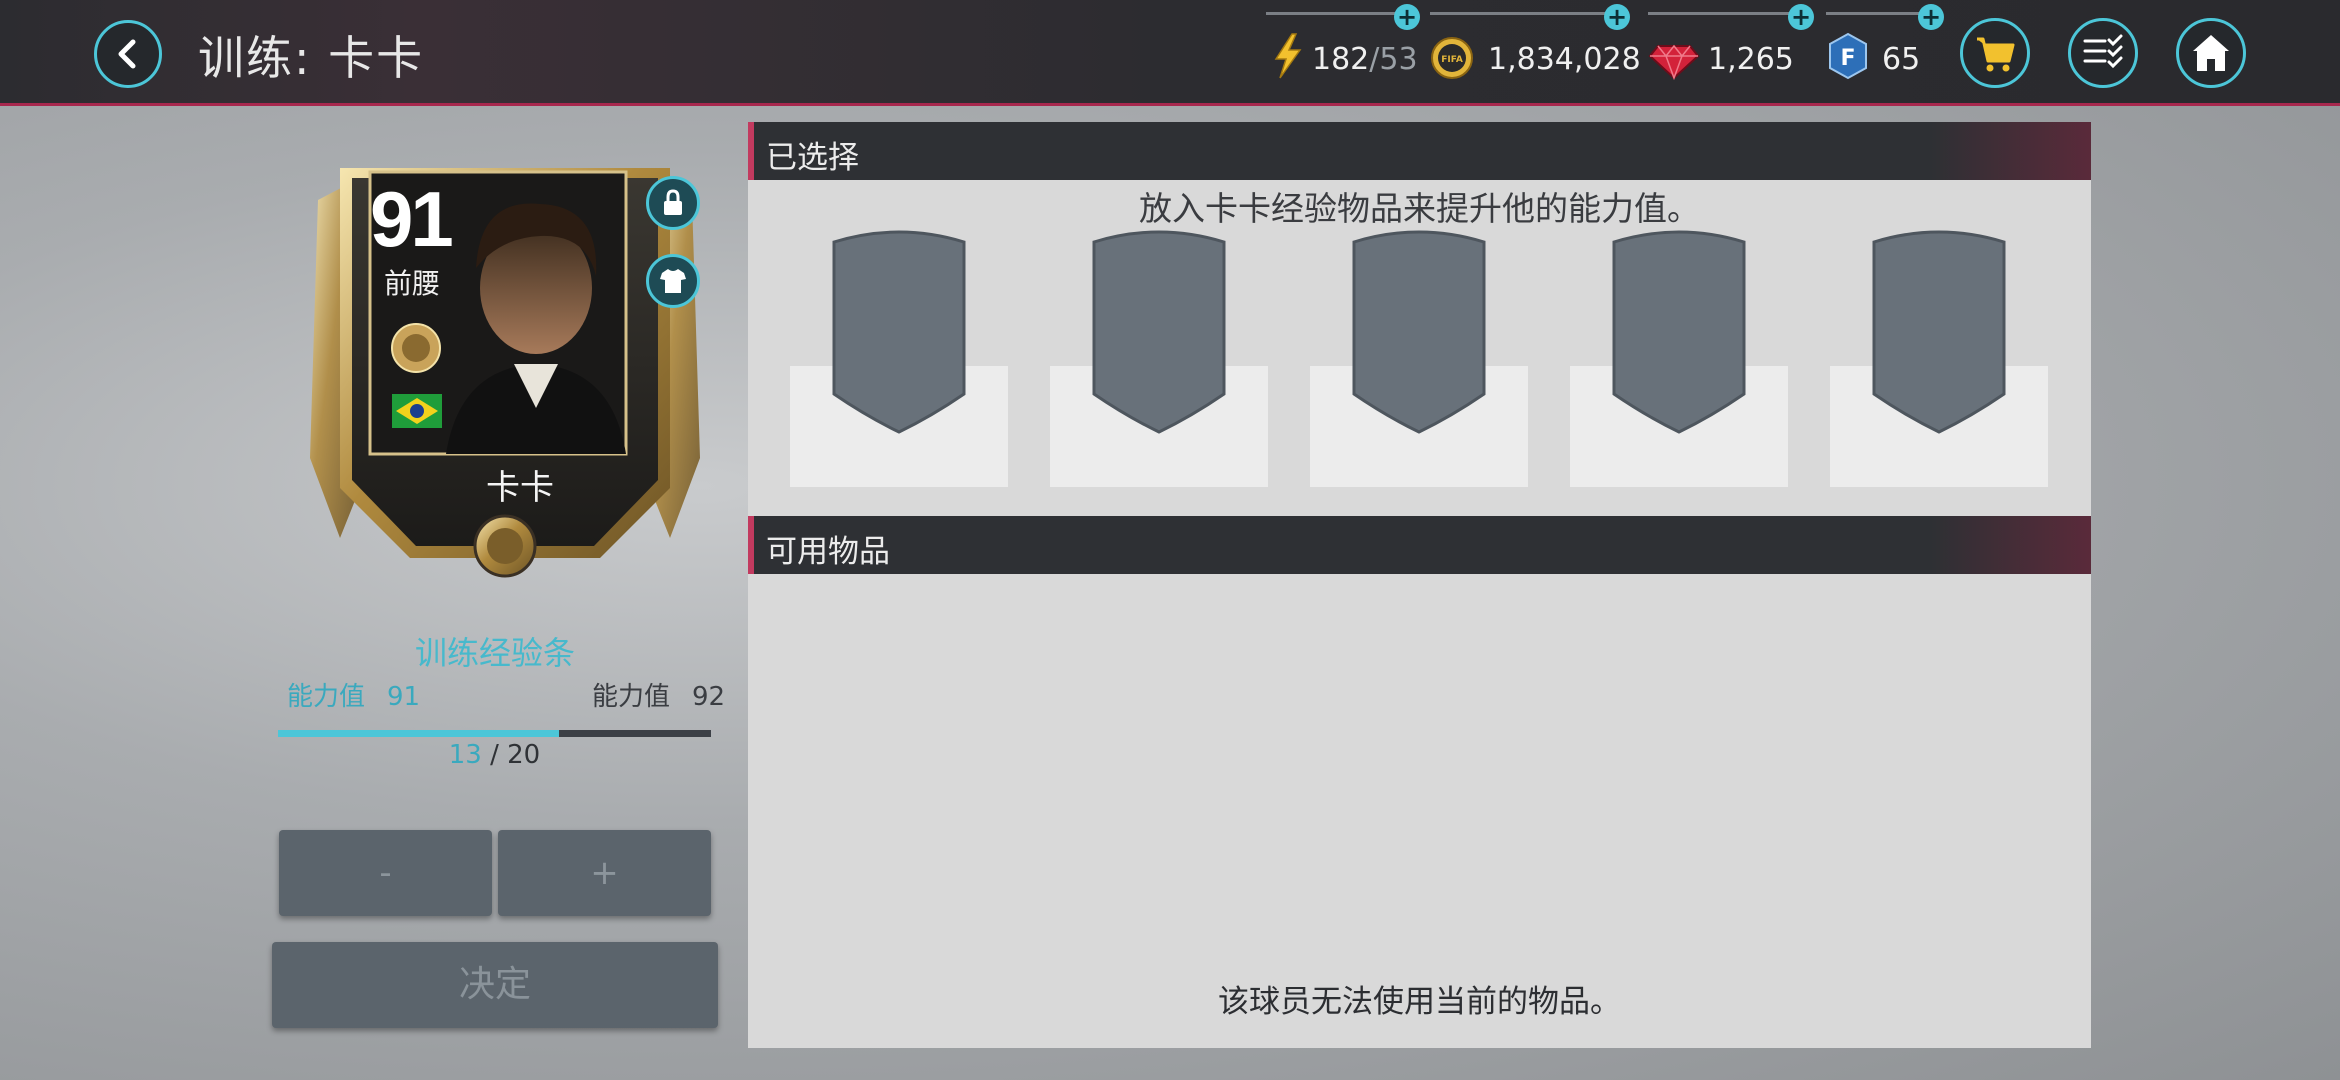 This screenshot has height=1080, width=2340. I want to click on home-button, so click(2211, 53).